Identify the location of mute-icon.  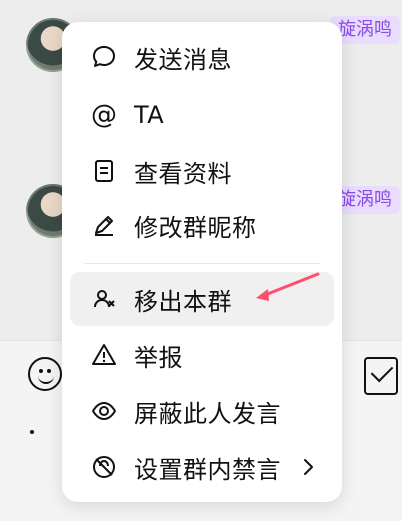
(104, 467).